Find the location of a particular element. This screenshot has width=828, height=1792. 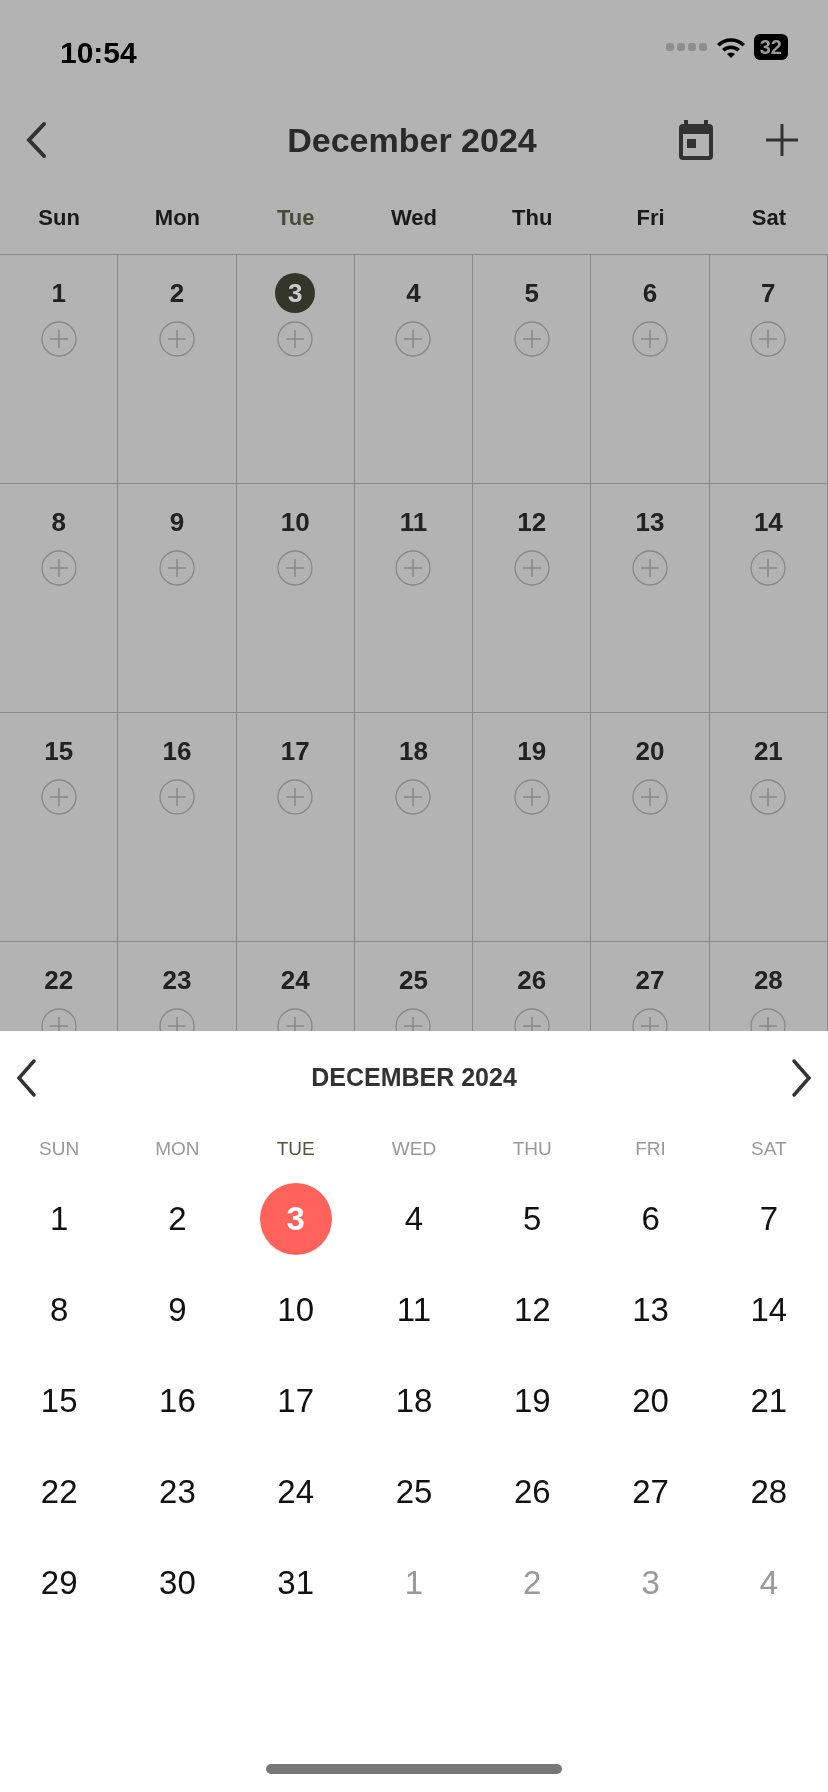

date-button: 28 is located at coordinates (768, 1491).